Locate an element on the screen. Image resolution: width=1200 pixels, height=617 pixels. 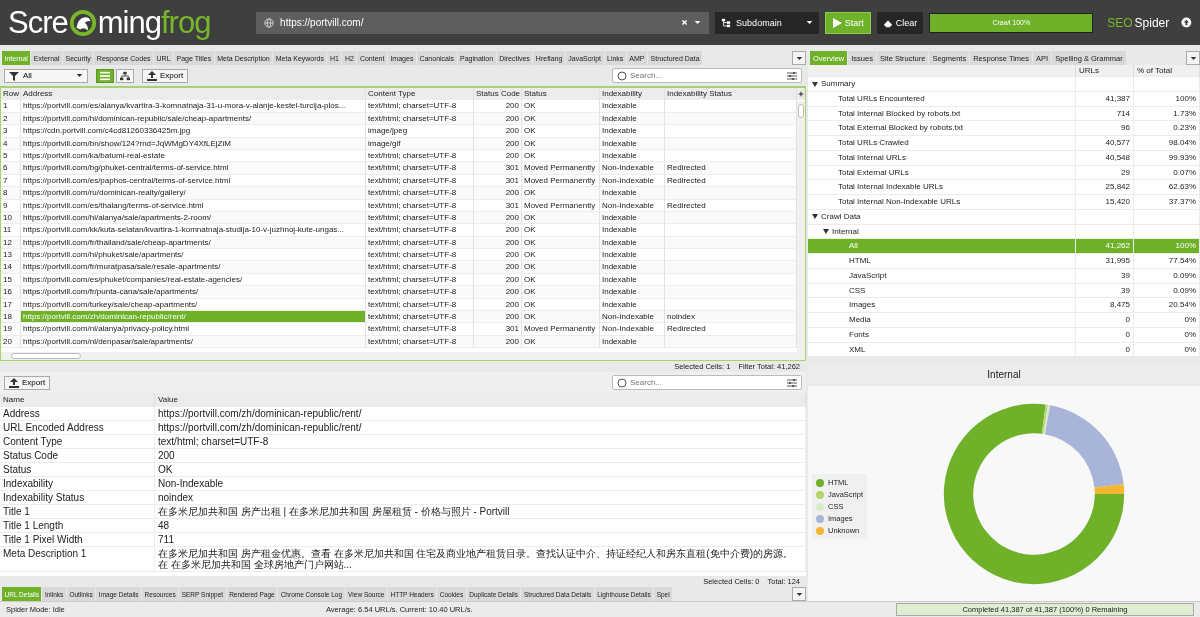
tree-label: Total URLs Crawled is located at coordinates (873, 143).